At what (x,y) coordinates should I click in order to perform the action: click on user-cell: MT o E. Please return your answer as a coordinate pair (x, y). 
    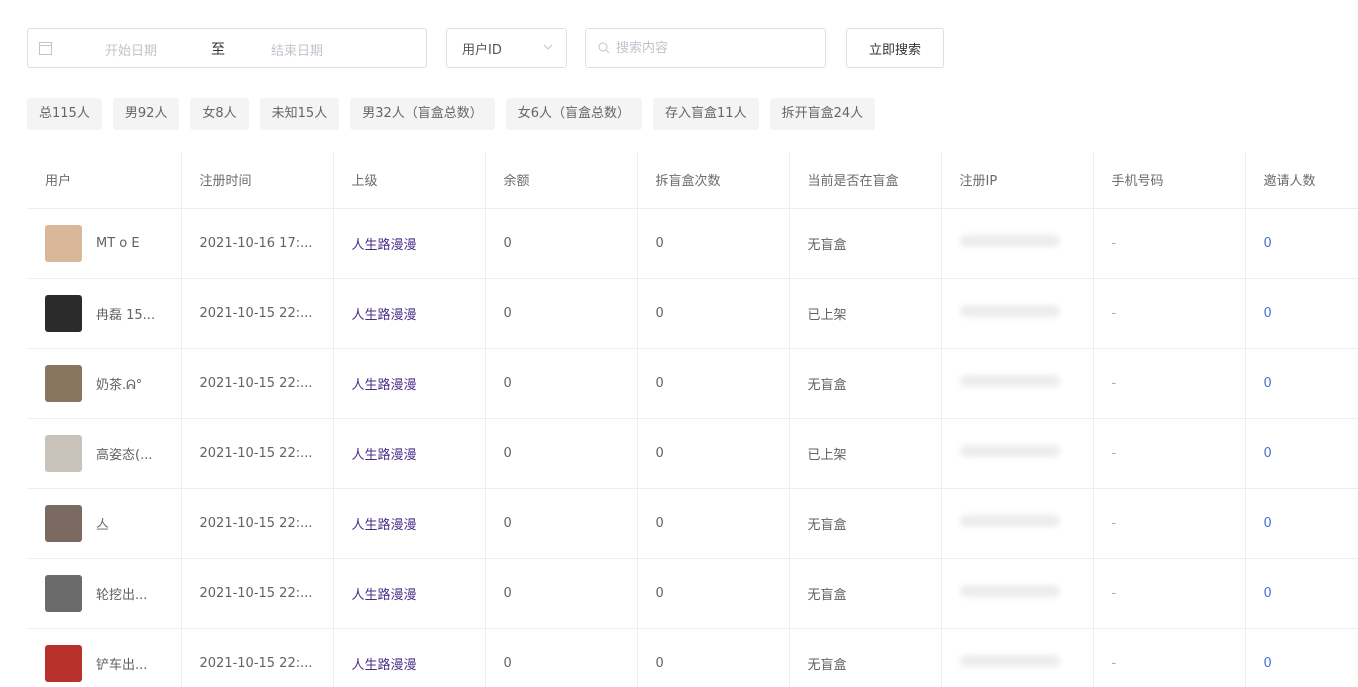
    Looking at the image, I should click on (104, 243).